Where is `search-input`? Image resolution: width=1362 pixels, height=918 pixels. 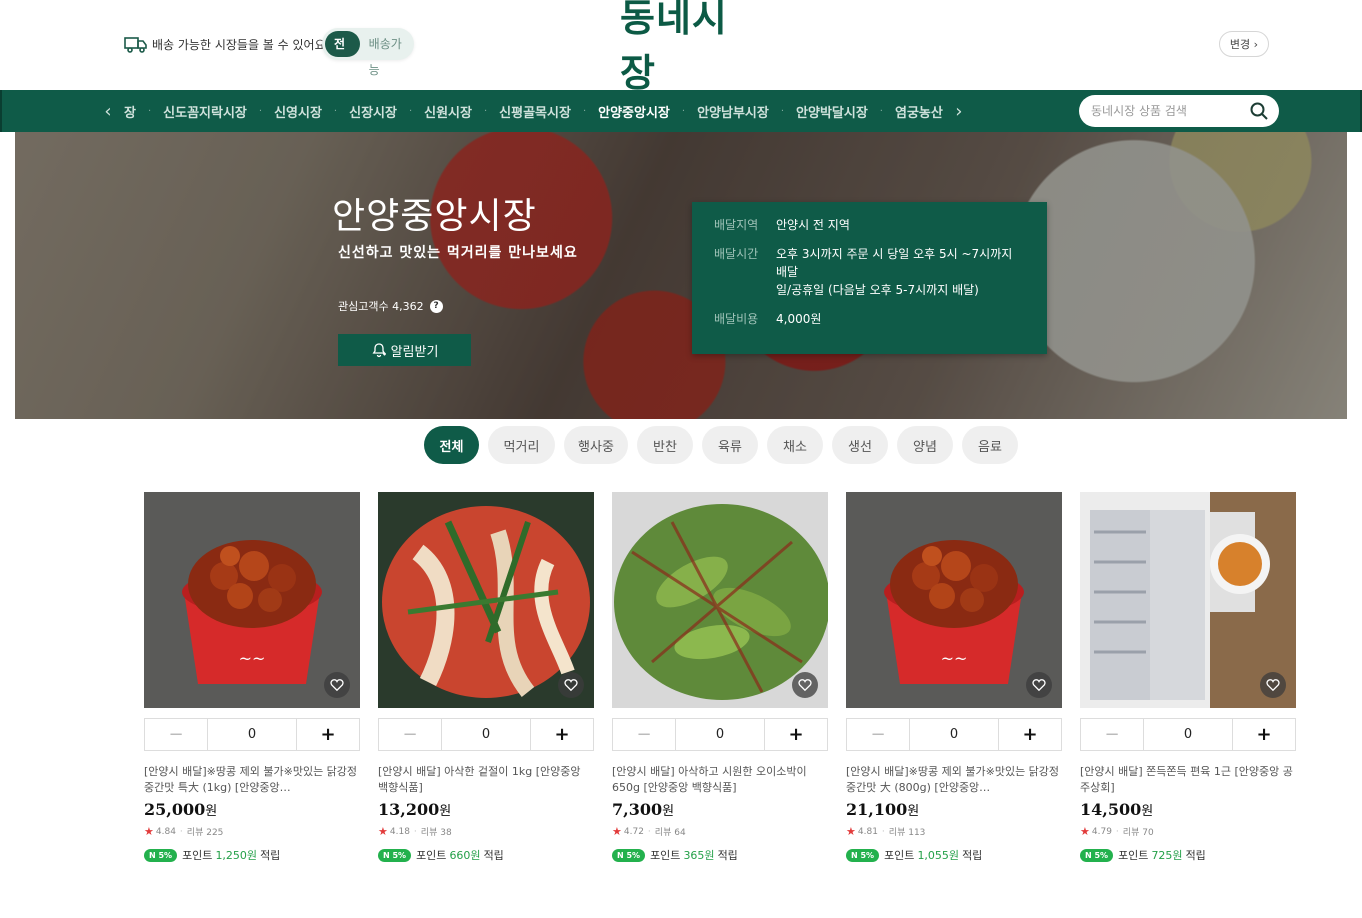 search-input is located at coordinates (1166, 111).